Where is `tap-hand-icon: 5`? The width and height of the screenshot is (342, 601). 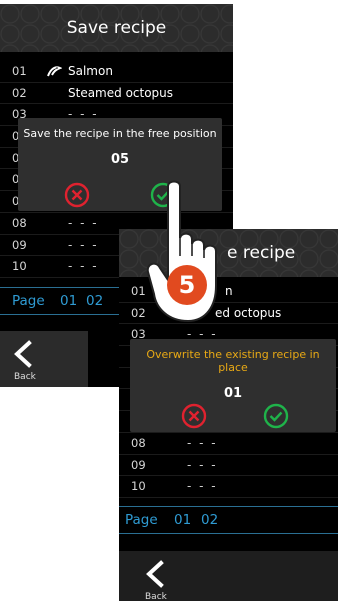 tap-hand-icon: 5 is located at coordinates (188, 258).